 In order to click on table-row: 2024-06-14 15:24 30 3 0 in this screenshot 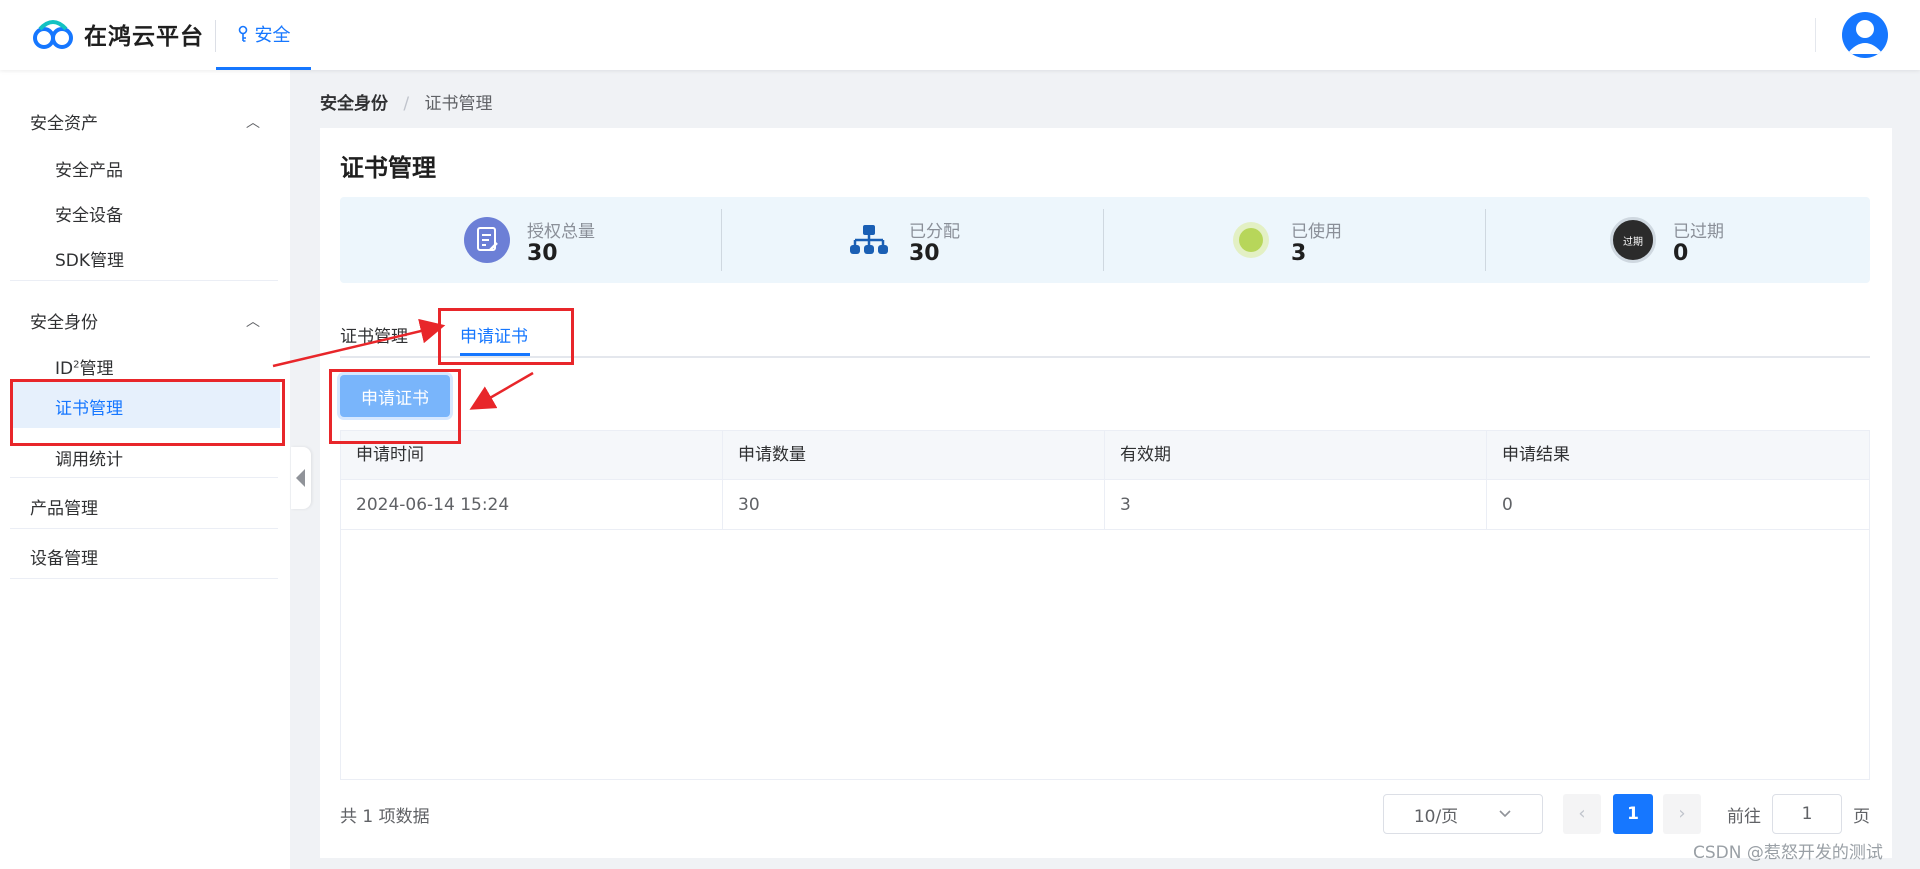, I will do `click(1105, 505)`.